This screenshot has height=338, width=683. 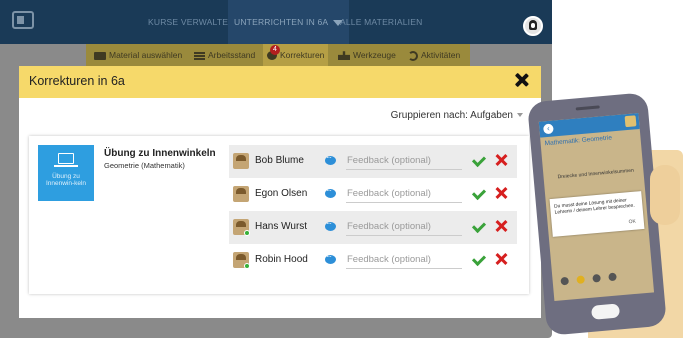 What do you see at coordinates (596, 174) in the screenshot?
I see `phone-list-item: Dreiecke und Innenwinkelsummen` at bounding box center [596, 174].